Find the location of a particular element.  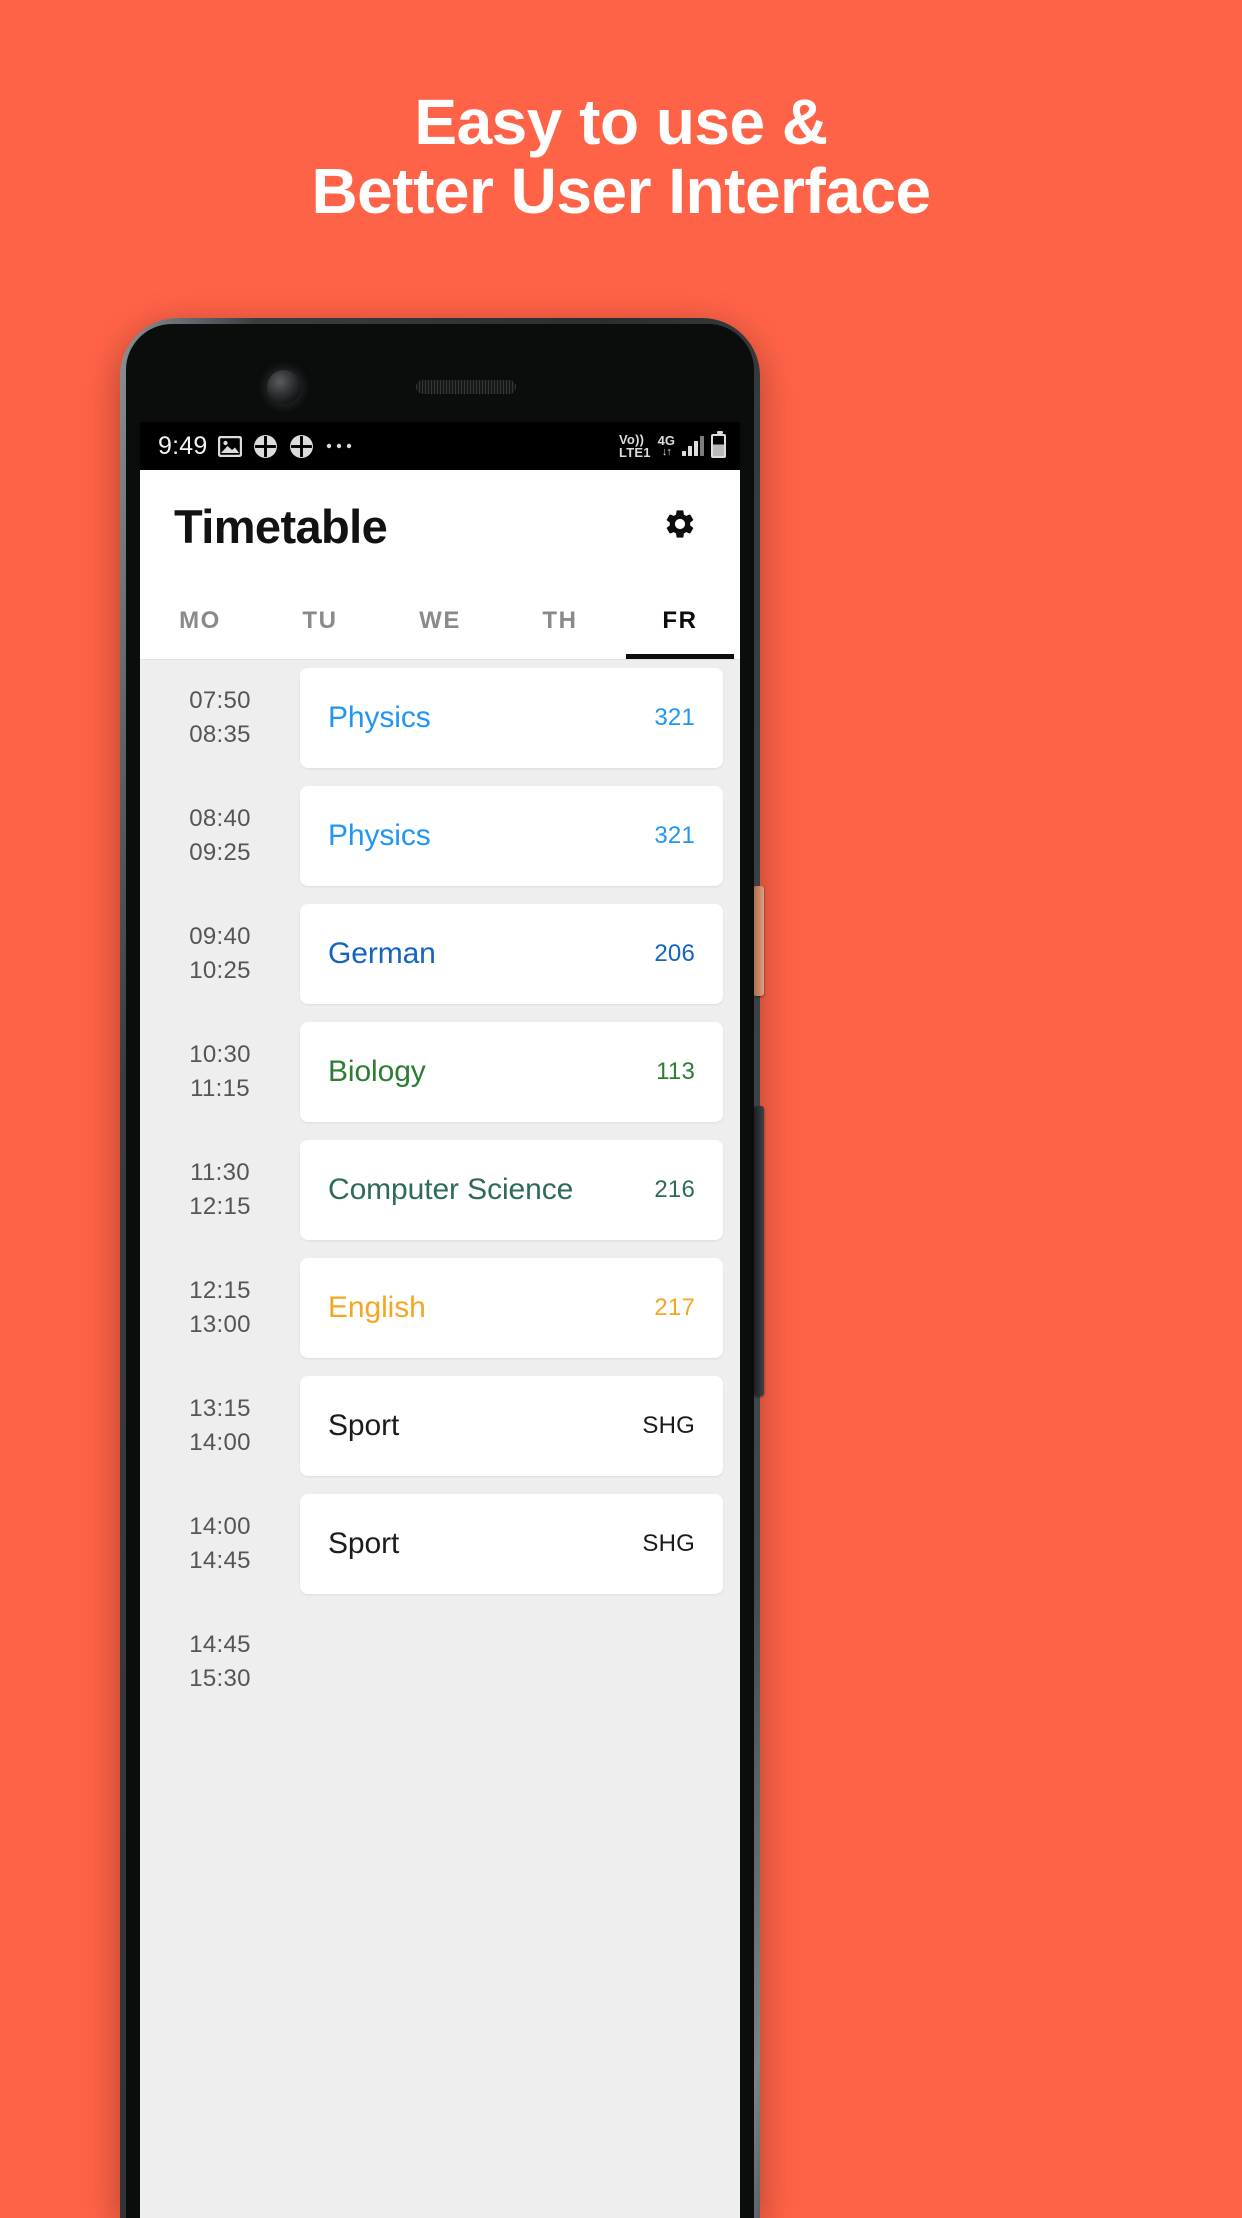

image-icon is located at coordinates (230, 446).